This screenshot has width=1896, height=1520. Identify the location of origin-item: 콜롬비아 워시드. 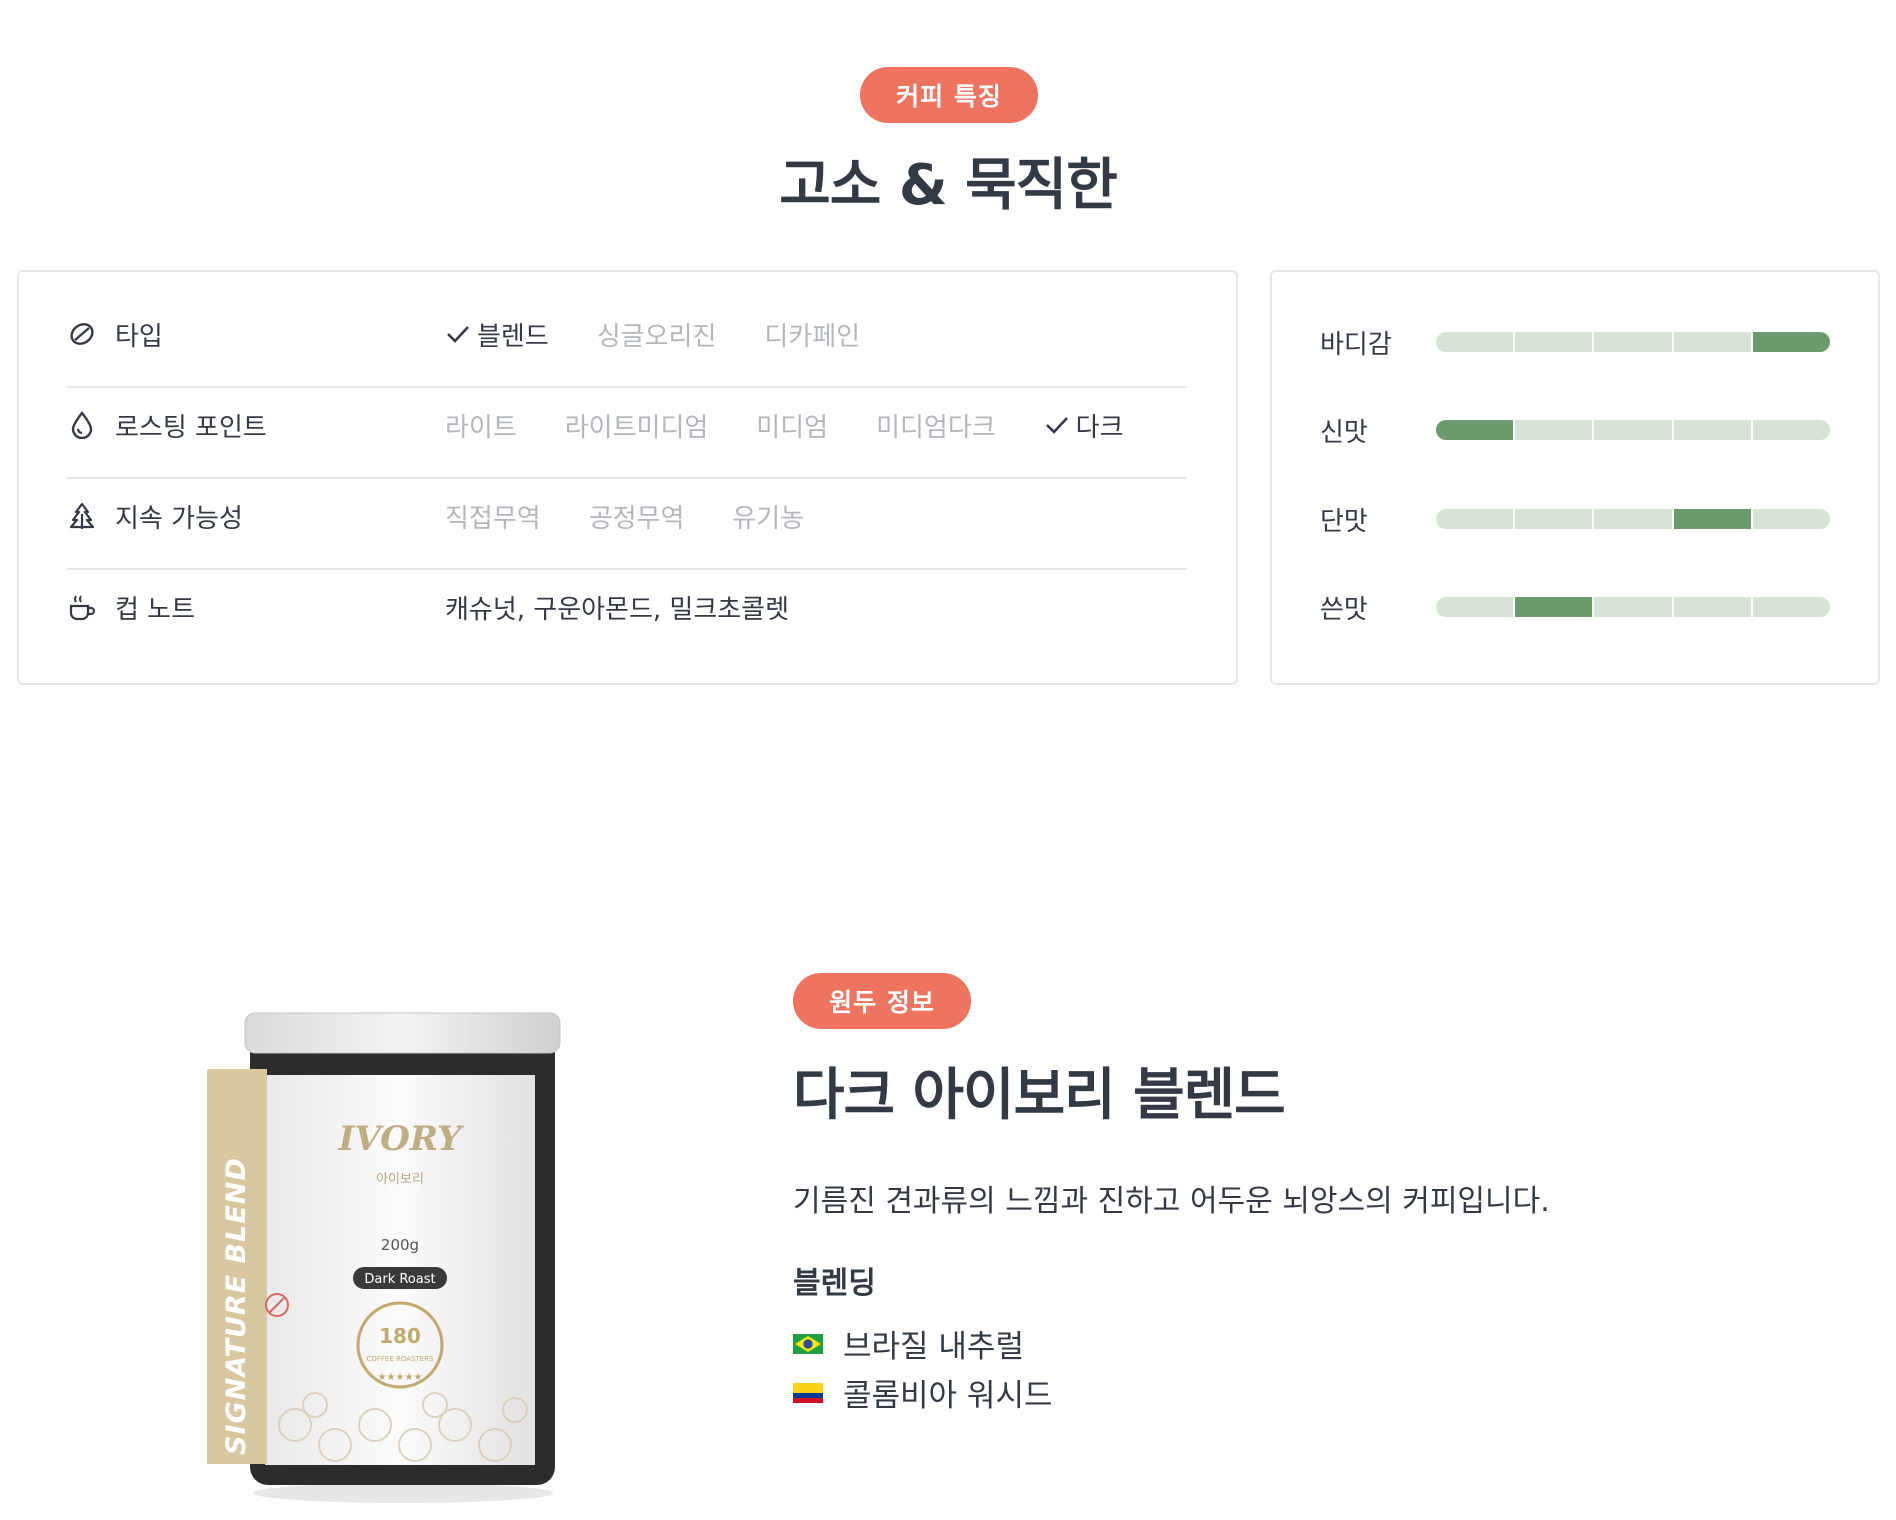
(923, 1392).